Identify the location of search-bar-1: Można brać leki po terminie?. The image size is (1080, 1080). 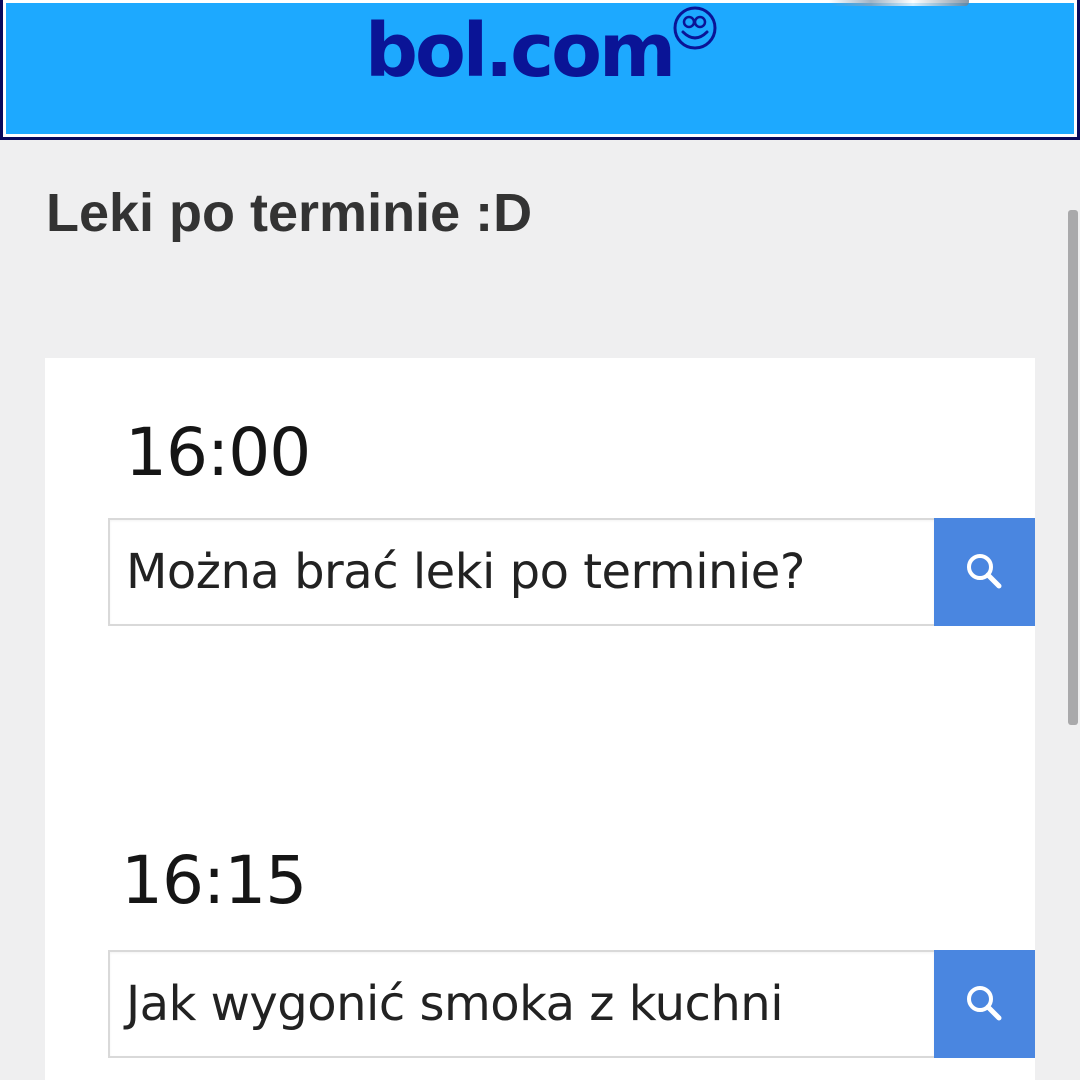
(571, 572).